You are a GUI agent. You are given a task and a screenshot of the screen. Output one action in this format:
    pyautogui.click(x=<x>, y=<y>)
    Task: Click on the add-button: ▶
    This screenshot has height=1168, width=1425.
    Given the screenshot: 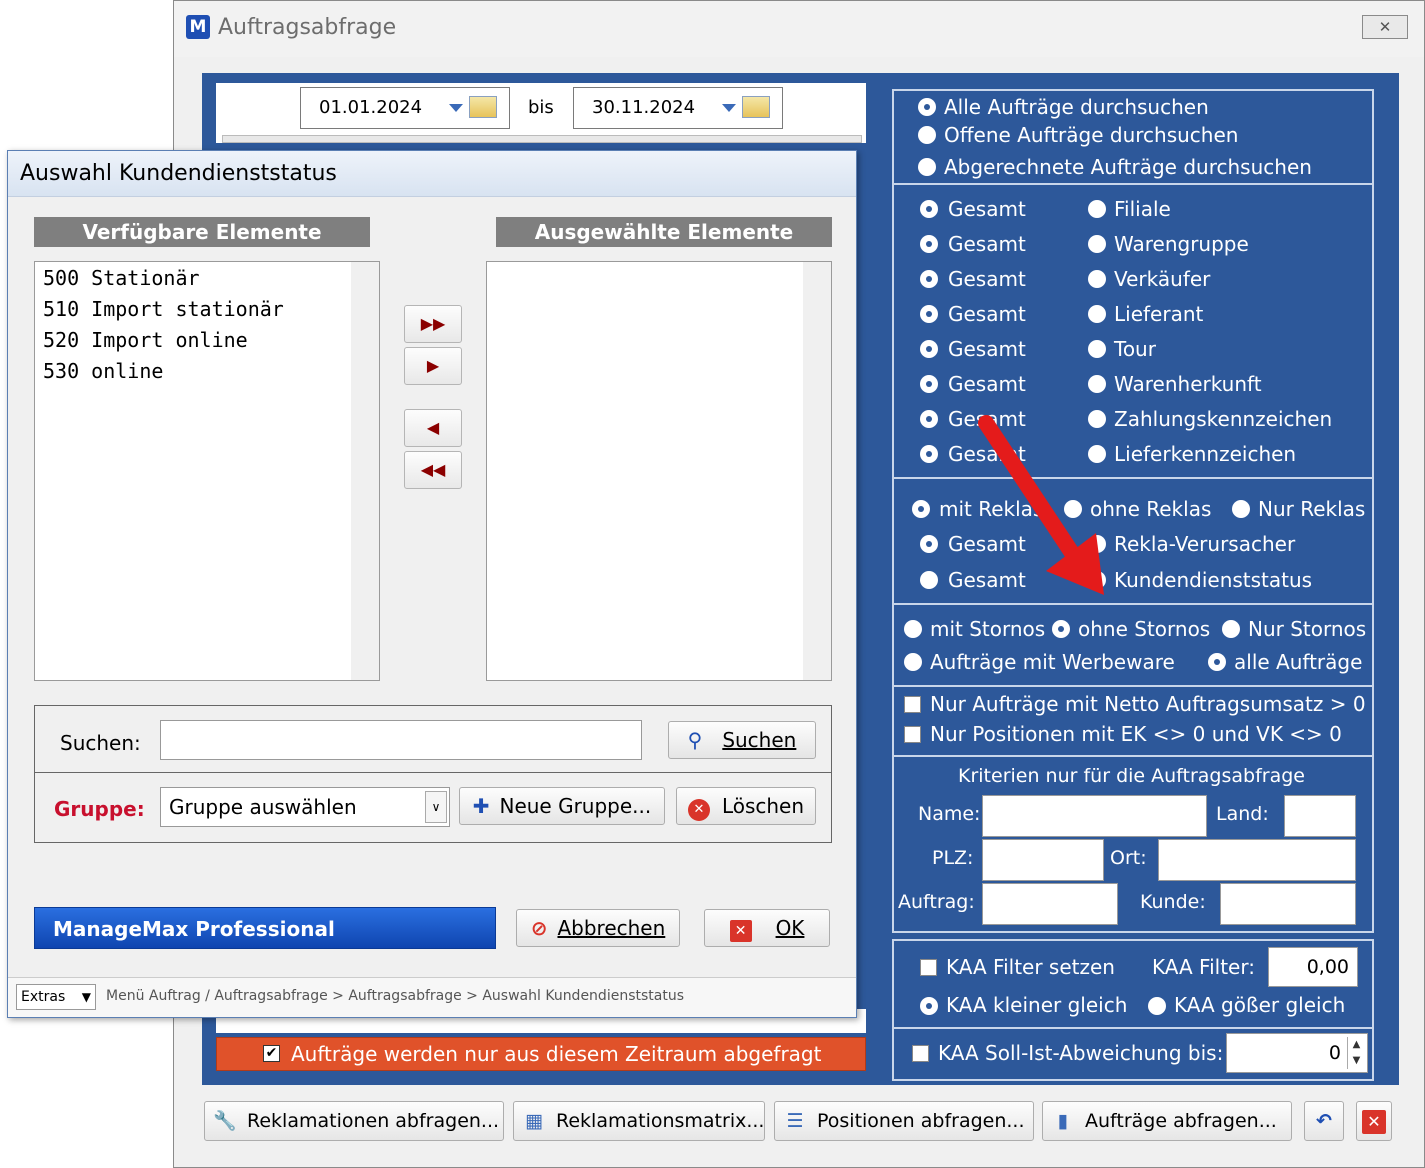 What is the action you would take?
    pyautogui.click(x=433, y=366)
    